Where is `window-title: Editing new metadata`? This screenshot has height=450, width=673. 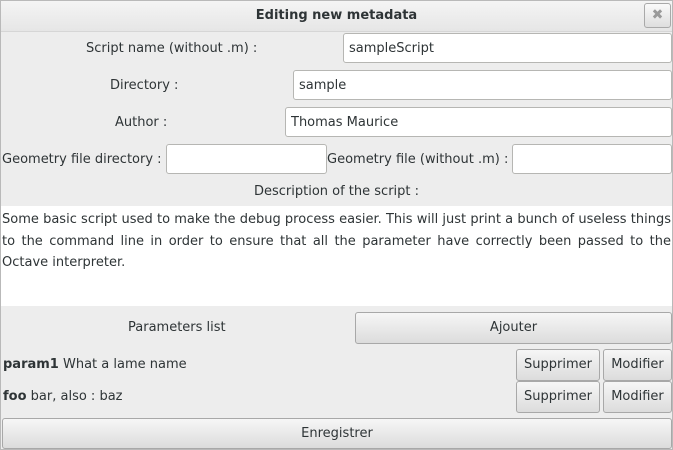
window-title: Editing new metadata is located at coordinates (336, 15).